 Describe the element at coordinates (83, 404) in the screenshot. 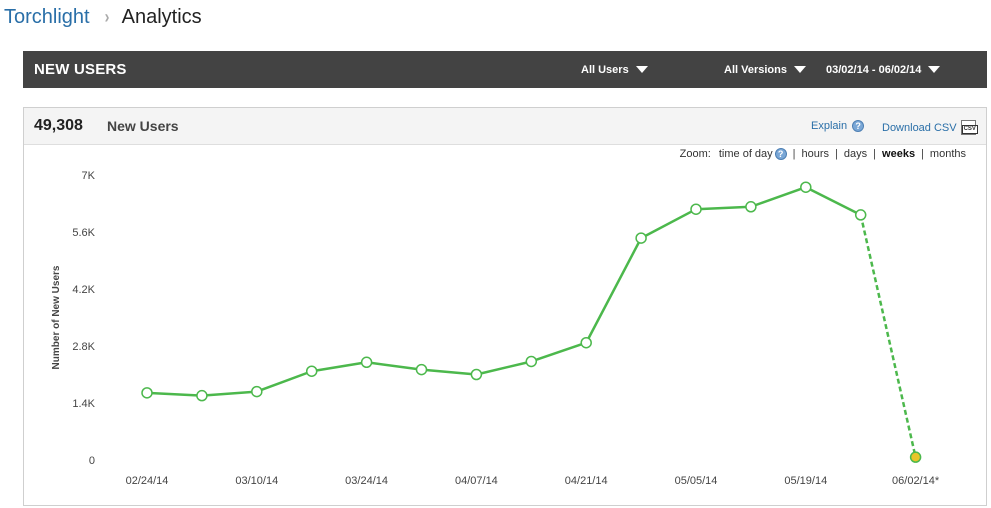

I see `y-tick-label: 1.4K` at that location.